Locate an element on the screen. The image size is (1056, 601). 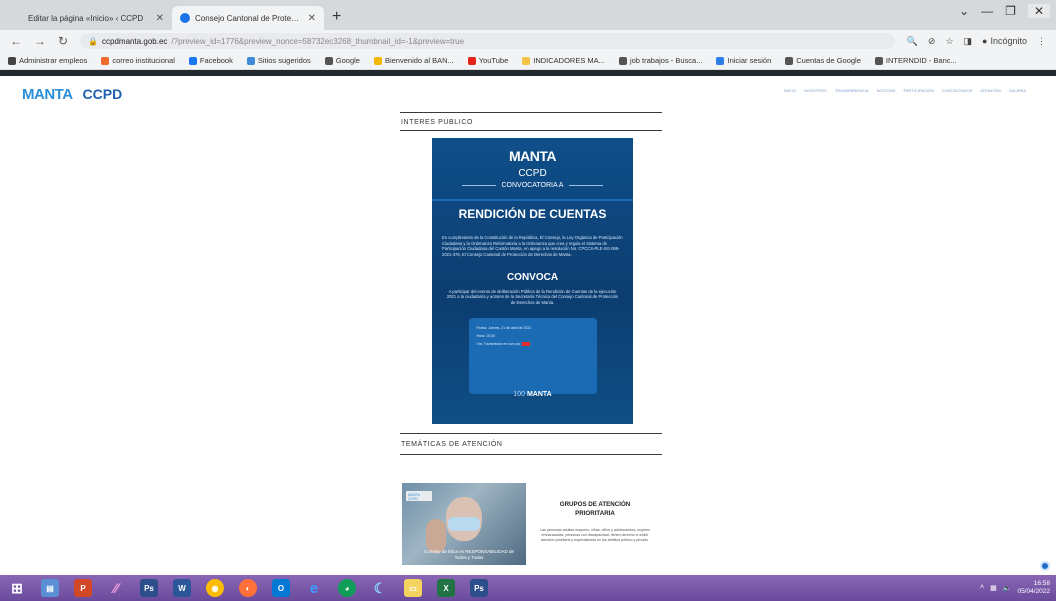
incognito-indicator: ● Incógnito is located at coordinates (1004, 41).